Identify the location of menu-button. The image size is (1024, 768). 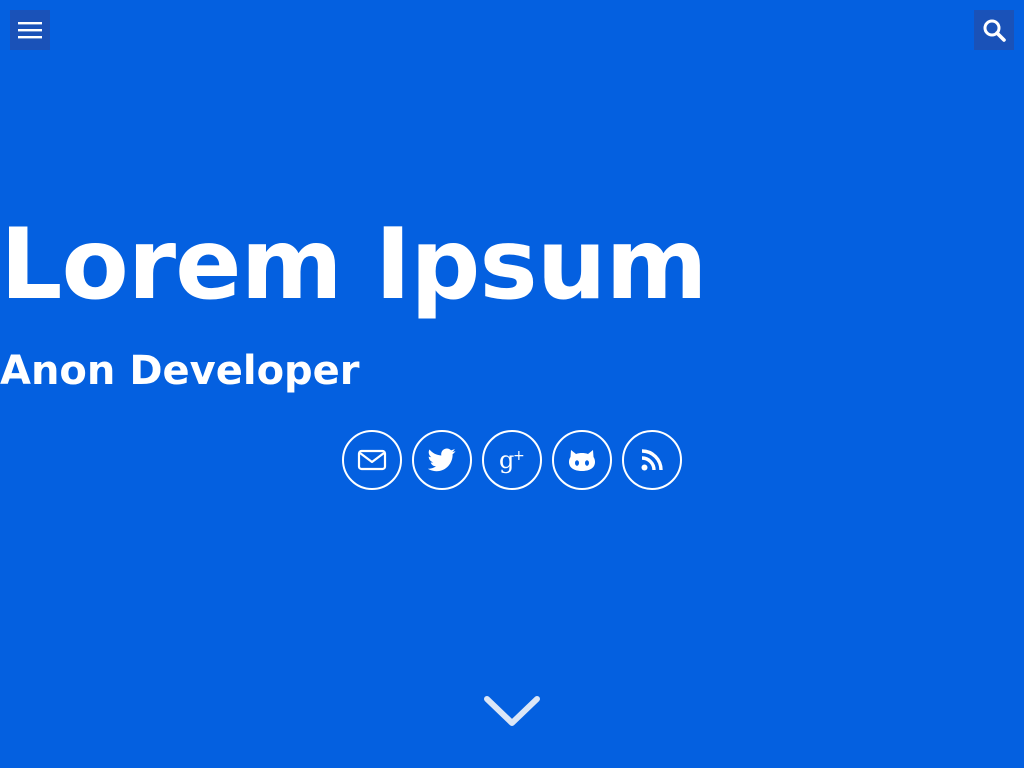
(30, 30).